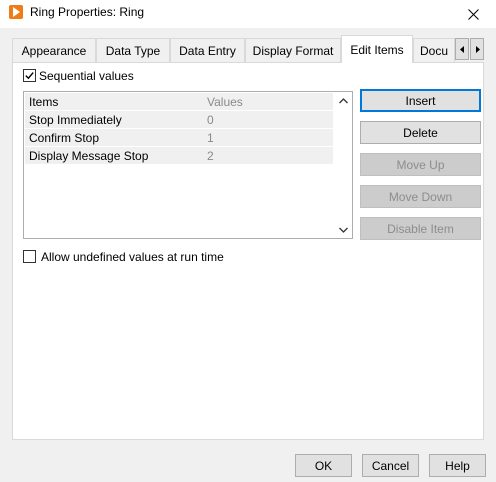  I want to click on help-button: Help, so click(457, 465).